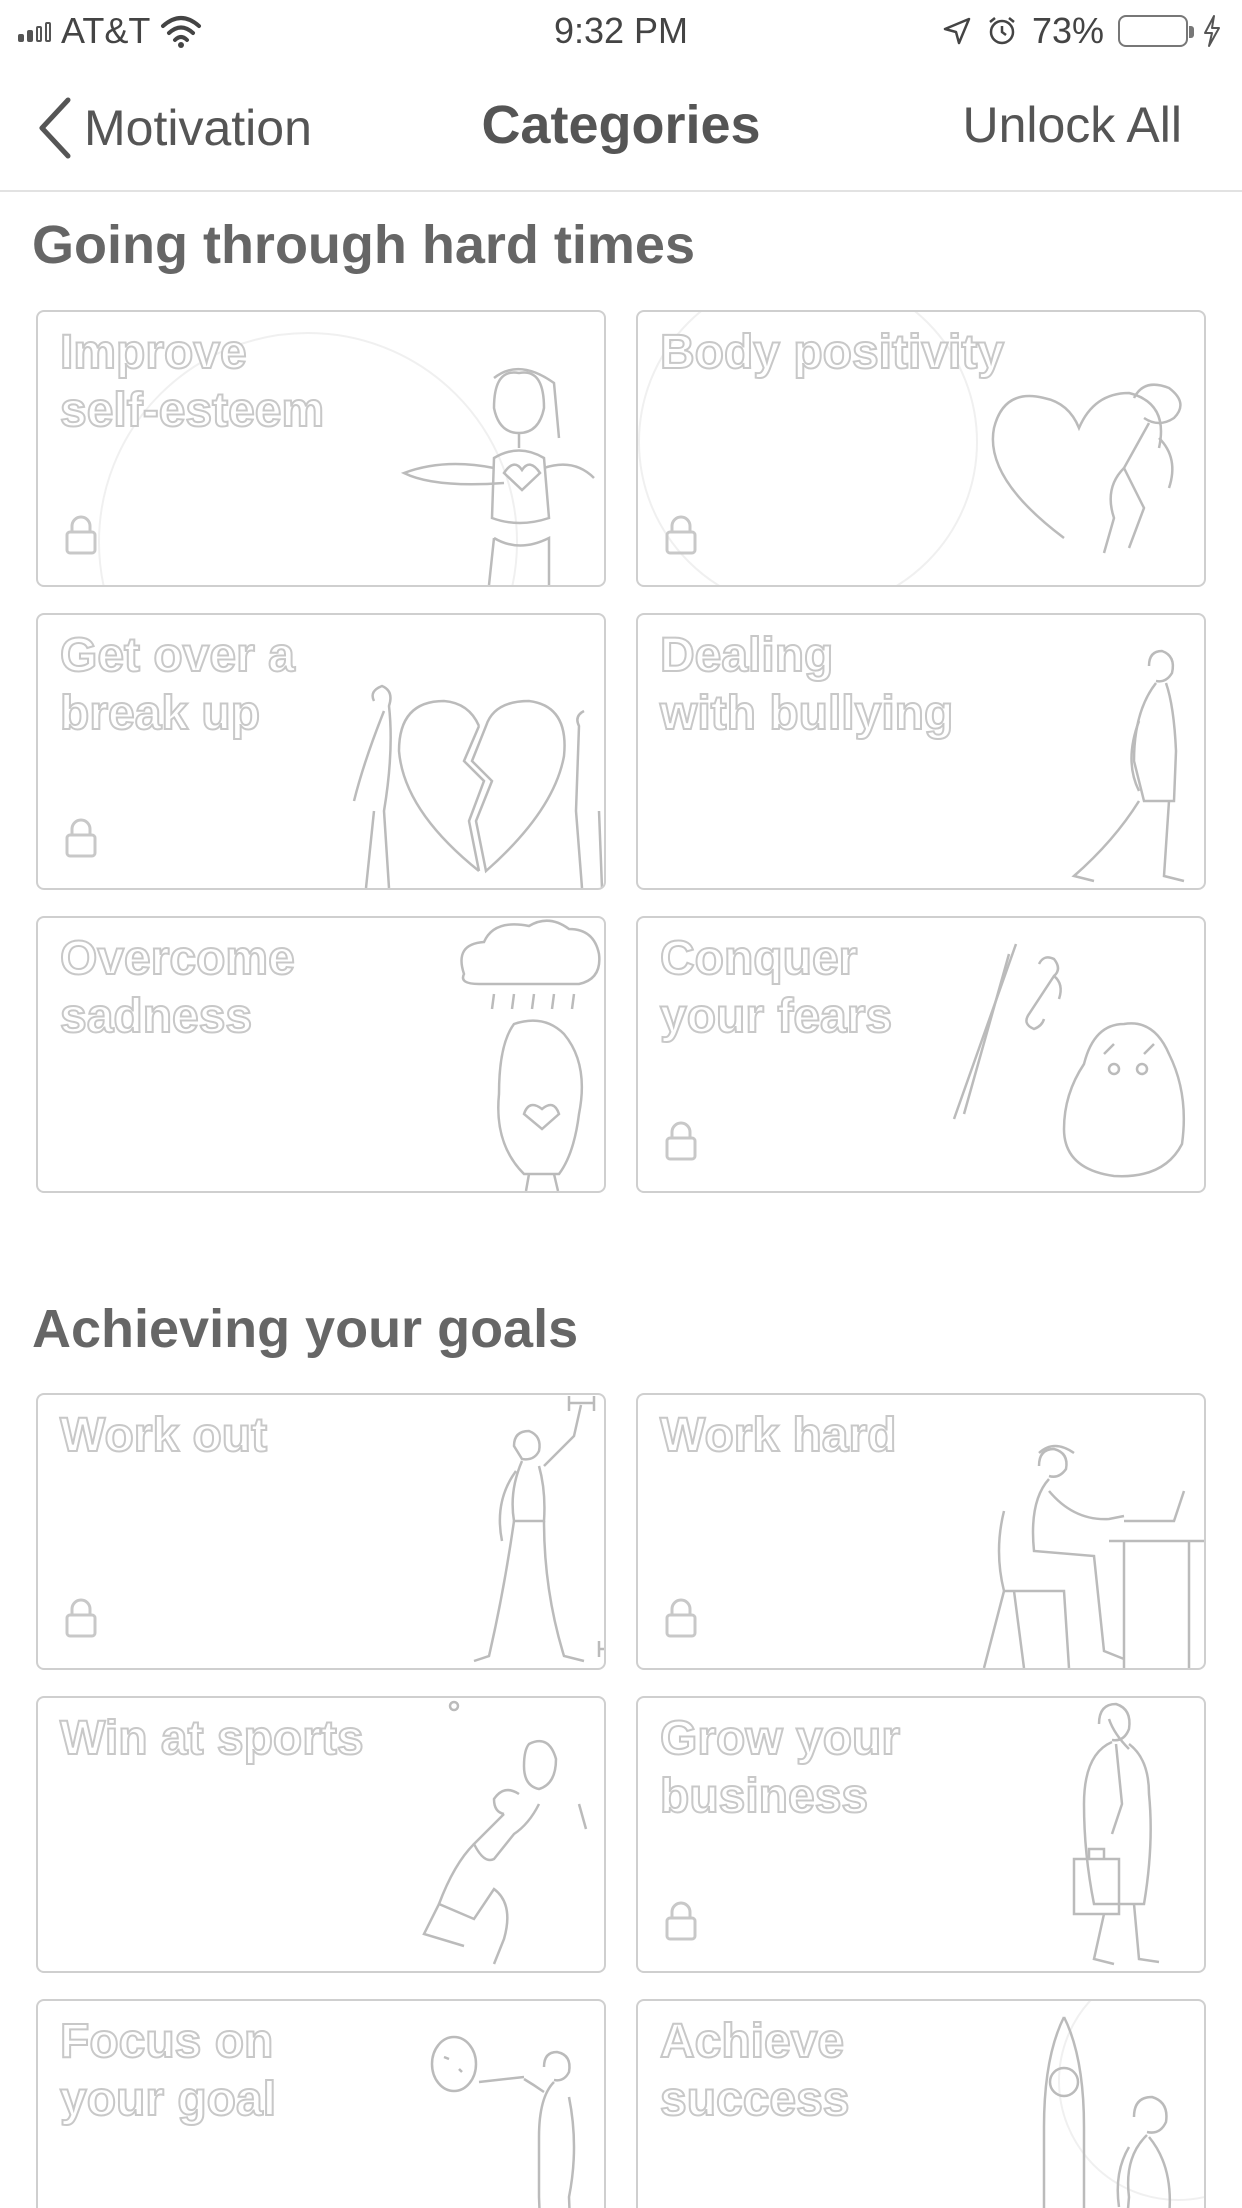  What do you see at coordinates (212, 1738) in the screenshot?
I see `category-title: Win at sports` at bounding box center [212, 1738].